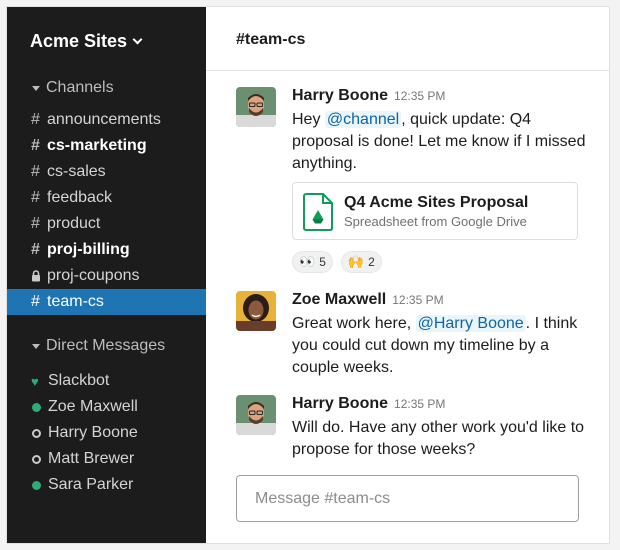 The image size is (620, 550). What do you see at coordinates (35, 381) in the screenshot?
I see `heart-icon: ♥` at bounding box center [35, 381].